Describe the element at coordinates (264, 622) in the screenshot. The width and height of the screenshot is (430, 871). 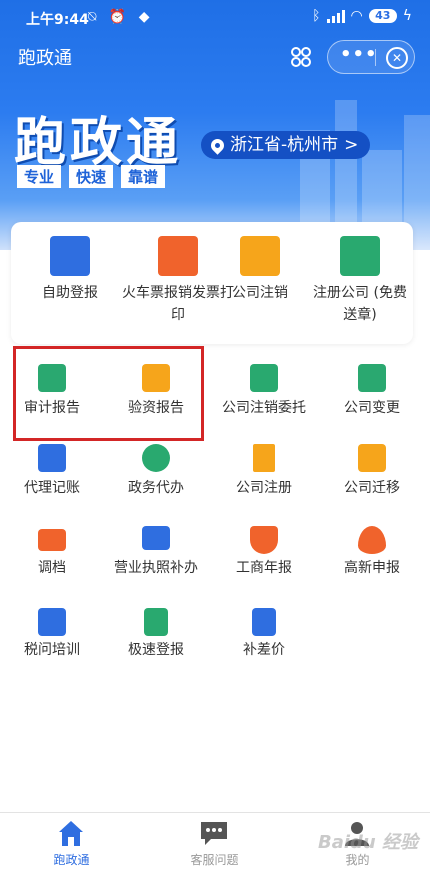
I see `price-add-icon` at that location.